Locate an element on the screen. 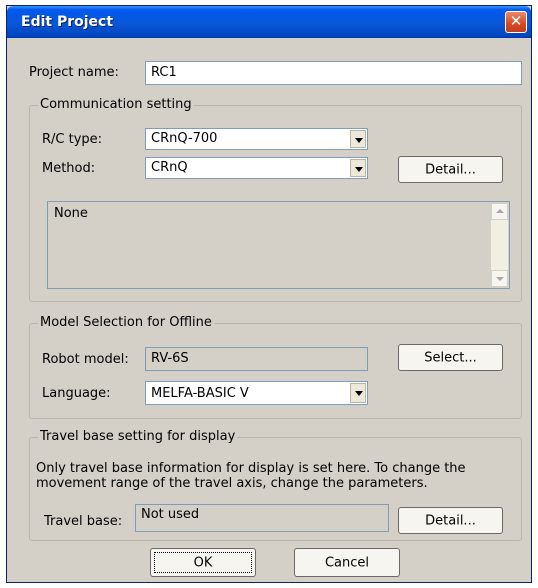 The image size is (538, 588). cancel-label: Cancel is located at coordinates (347, 562).